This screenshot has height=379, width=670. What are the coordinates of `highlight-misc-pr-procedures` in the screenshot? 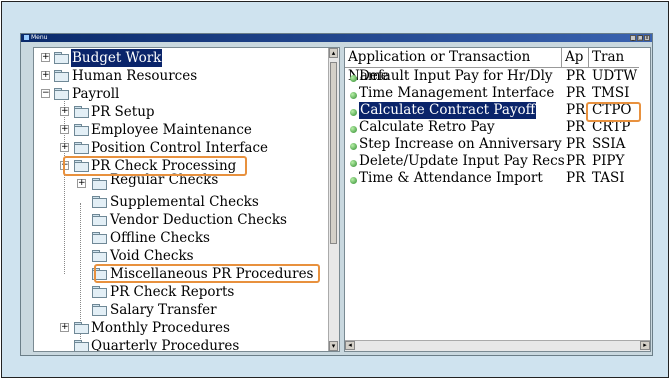 It's located at (207, 273).